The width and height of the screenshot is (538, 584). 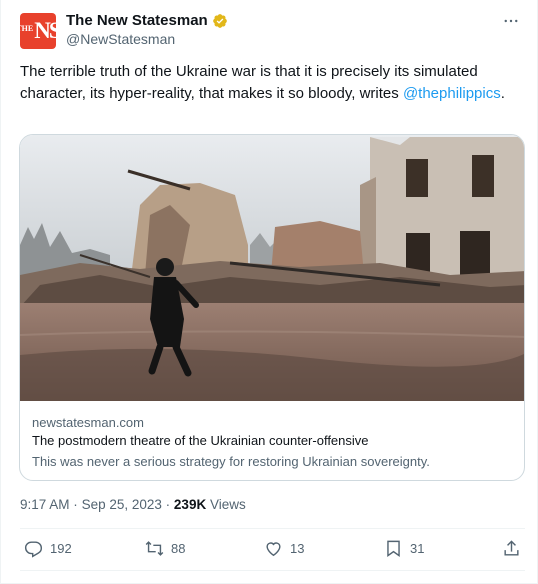 I want to click on avatar: THE NS, so click(x=38, y=31).